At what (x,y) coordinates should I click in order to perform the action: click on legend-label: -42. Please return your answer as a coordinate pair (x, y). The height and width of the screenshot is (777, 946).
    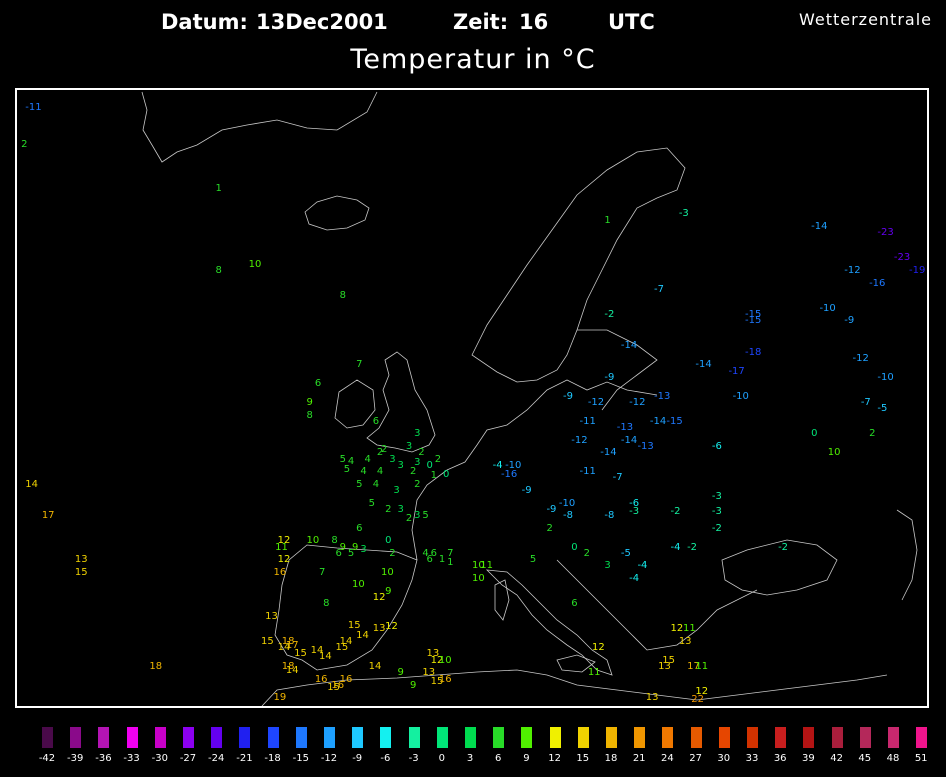
    Looking at the image, I should click on (47, 758).